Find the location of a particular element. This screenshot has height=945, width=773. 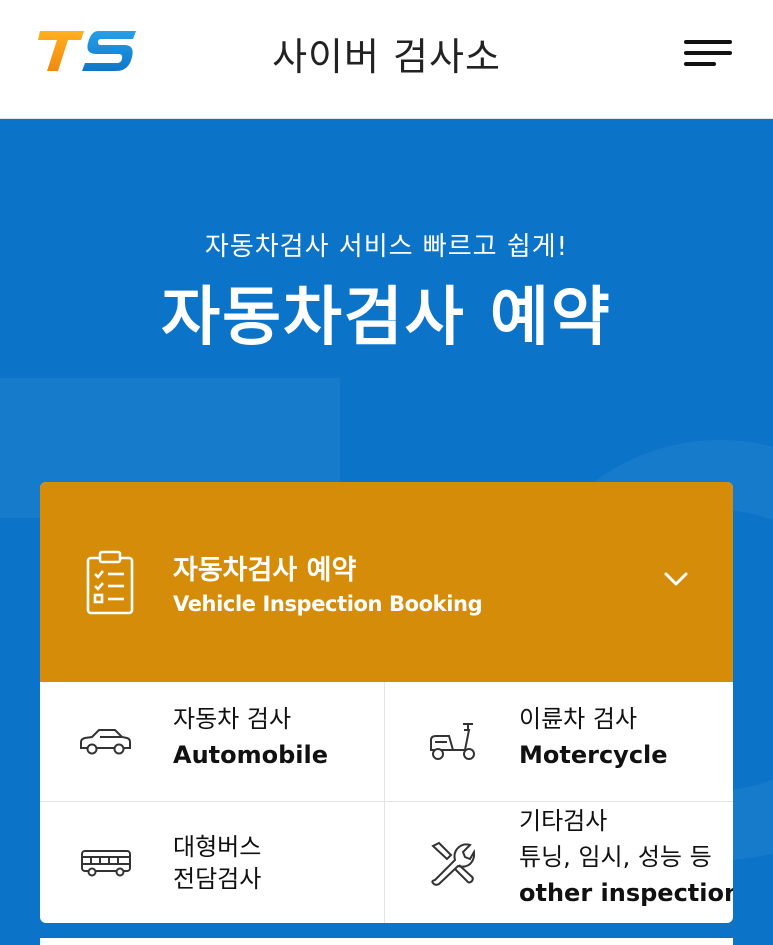

motorcycle-label-en: Motercycle is located at coordinates (593, 755).